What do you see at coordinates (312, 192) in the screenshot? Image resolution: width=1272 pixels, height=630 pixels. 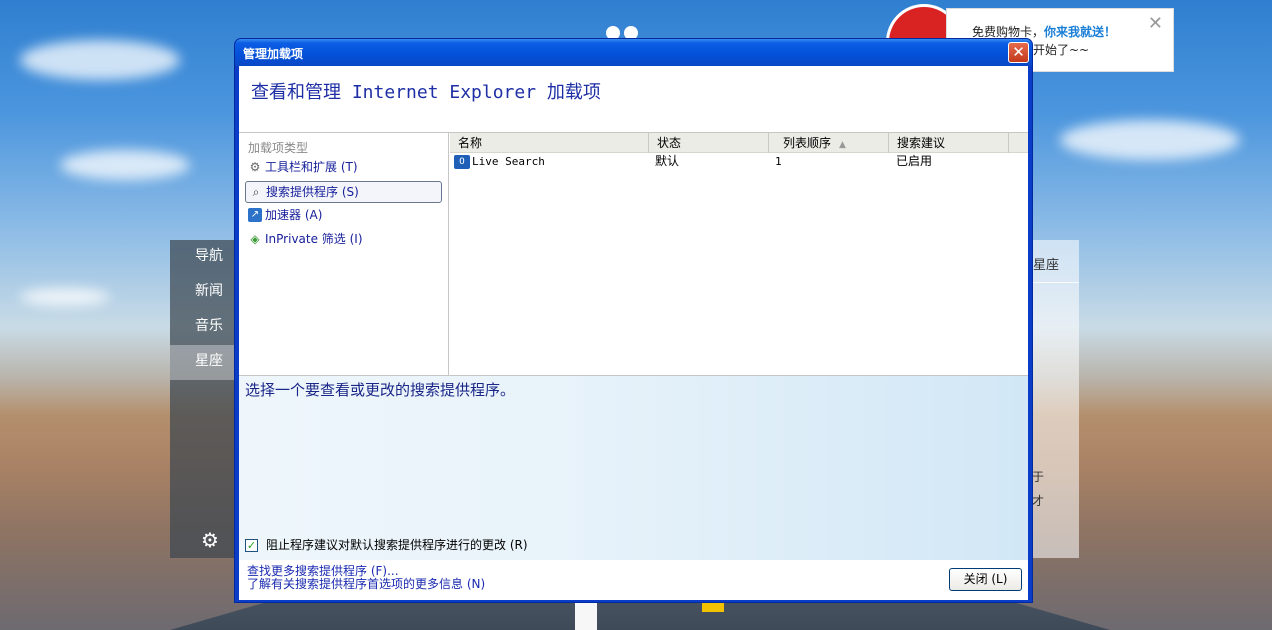 I see `addon-type-label: 搜索提供程序 (S)` at bounding box center [312, 192].